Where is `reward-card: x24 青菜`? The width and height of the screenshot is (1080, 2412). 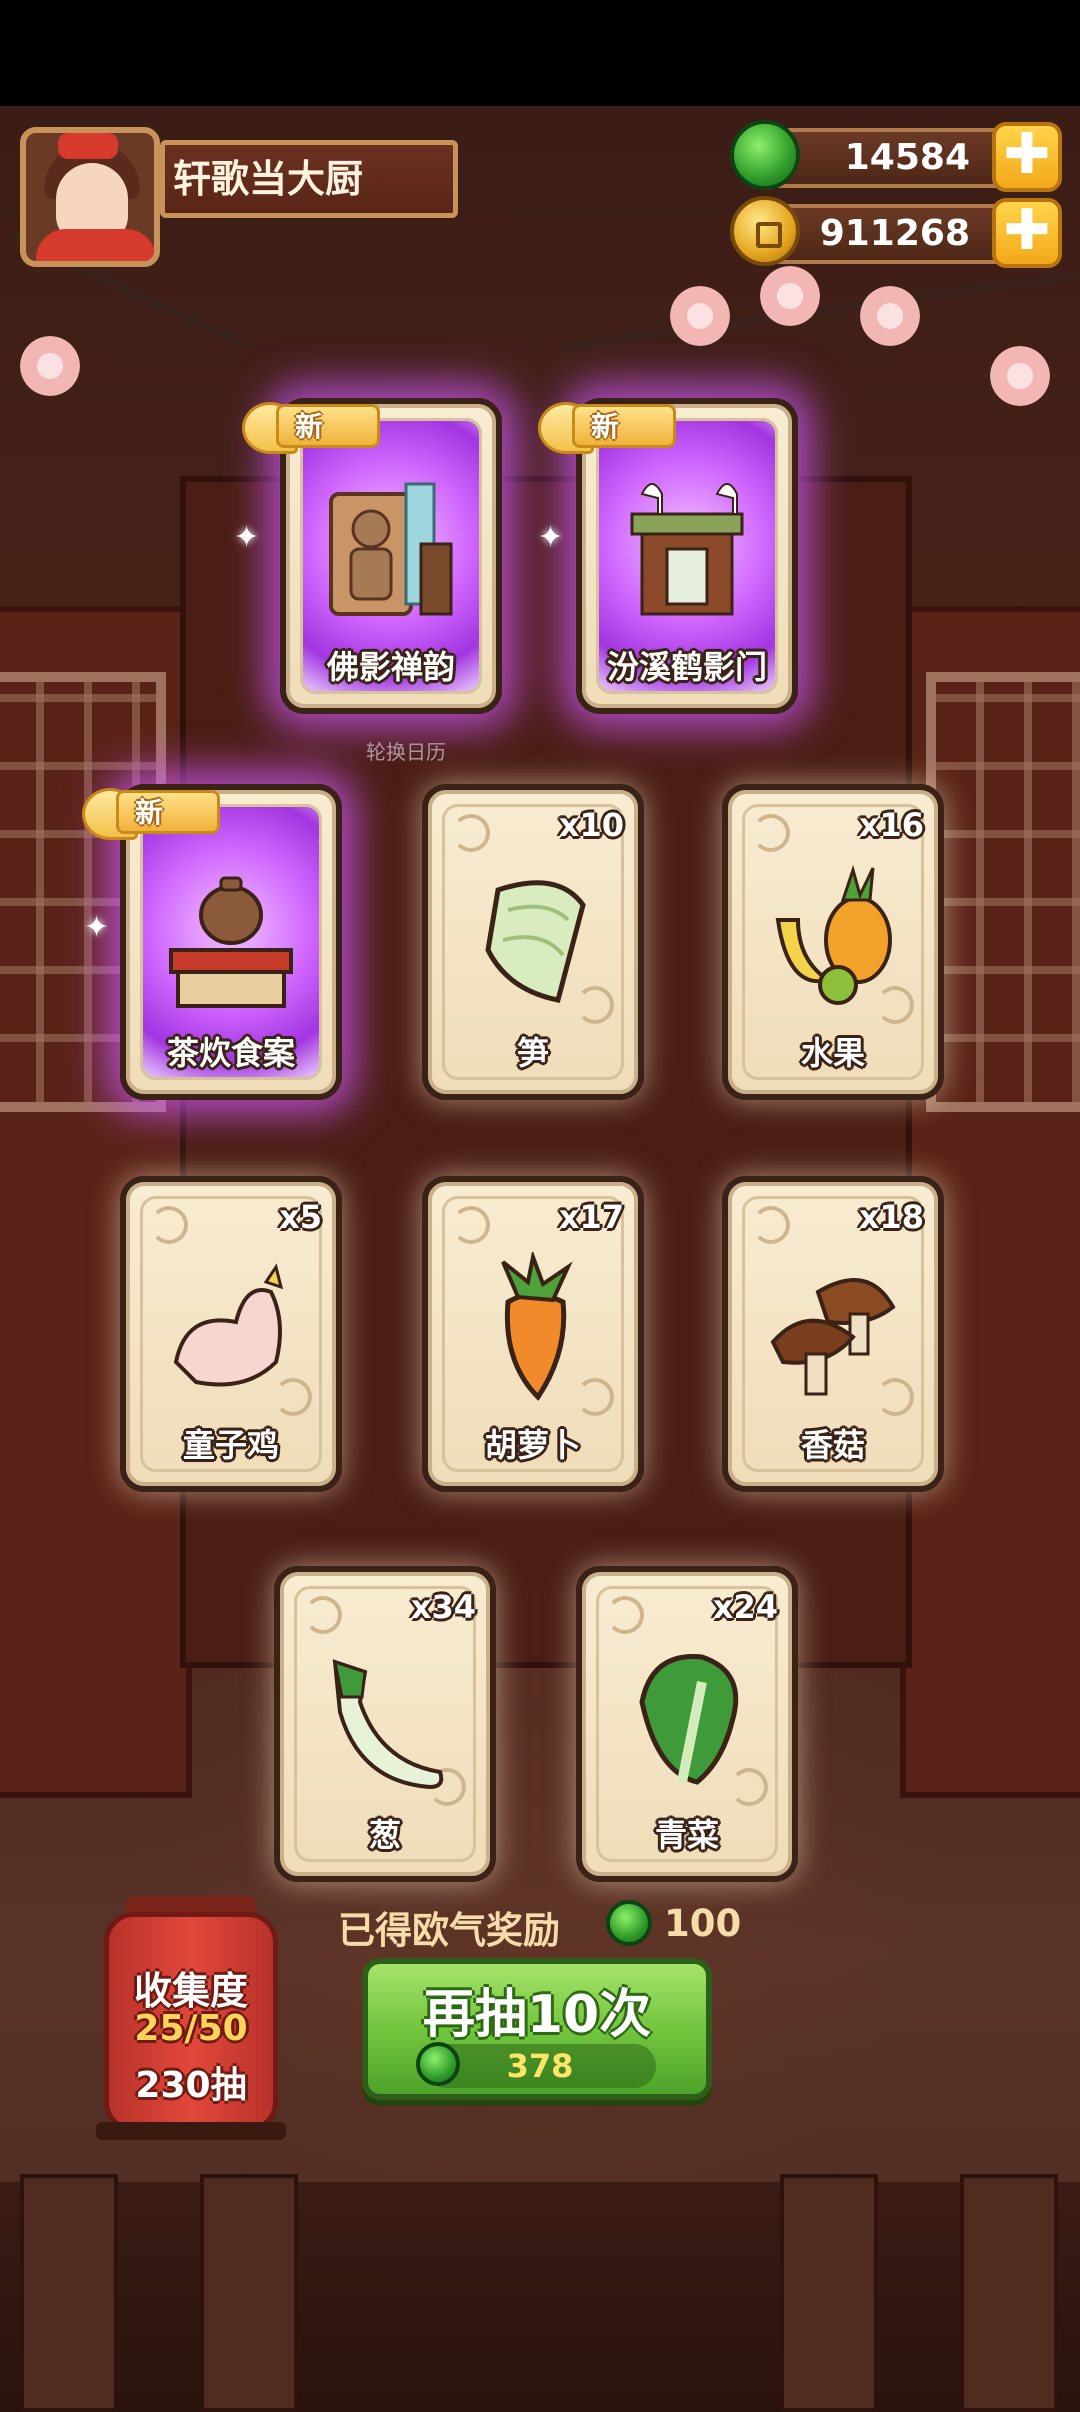 reward-card: x24 青菜 is located at coordinates (687, 1724).